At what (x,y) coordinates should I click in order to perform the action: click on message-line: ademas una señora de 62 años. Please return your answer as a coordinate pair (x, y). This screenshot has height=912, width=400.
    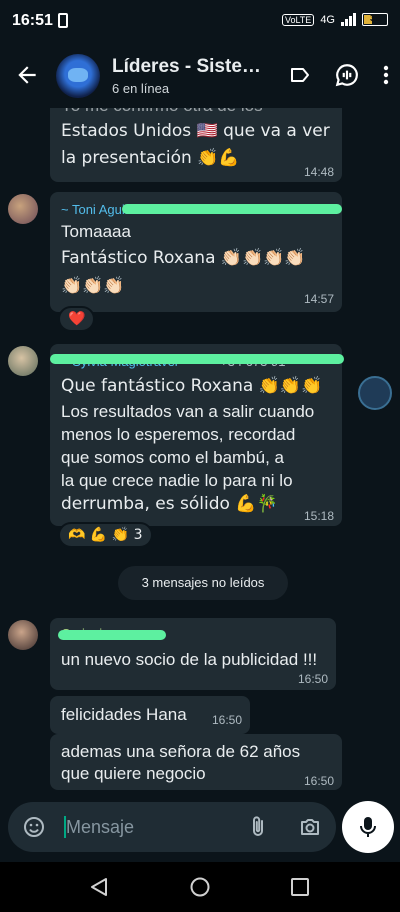
    Looking at the image, I should click on (181, 751).